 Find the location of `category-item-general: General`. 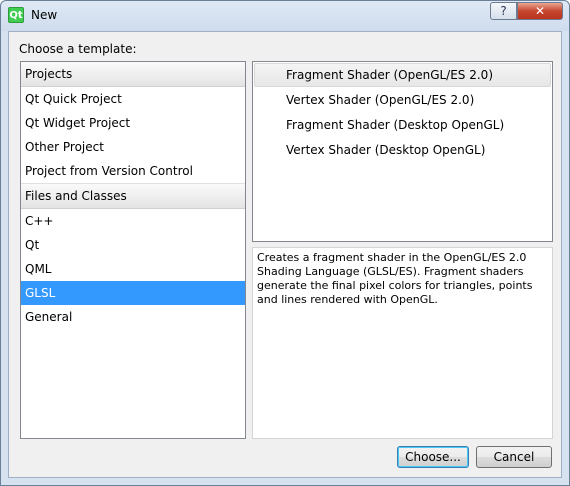

category-item-general: General is located at coordinates (133, 317).